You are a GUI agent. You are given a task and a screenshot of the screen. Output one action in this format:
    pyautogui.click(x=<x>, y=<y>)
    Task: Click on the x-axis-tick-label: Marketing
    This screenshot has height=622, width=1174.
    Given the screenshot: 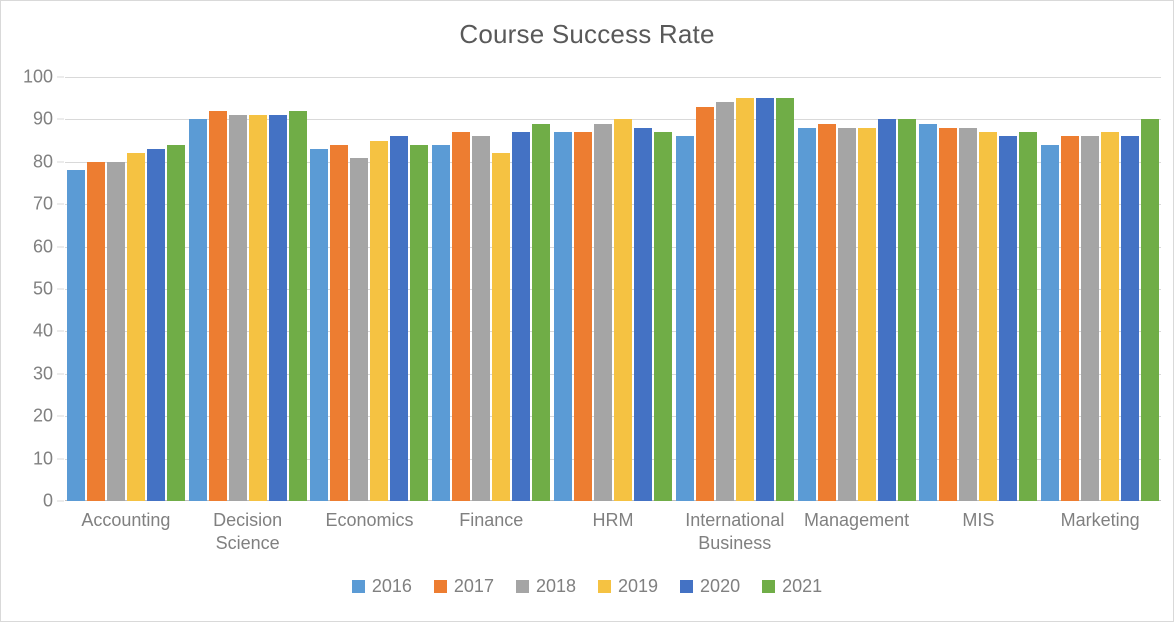 What is the action you would take?
    pyautogui.click(x=1100, y=520)
    